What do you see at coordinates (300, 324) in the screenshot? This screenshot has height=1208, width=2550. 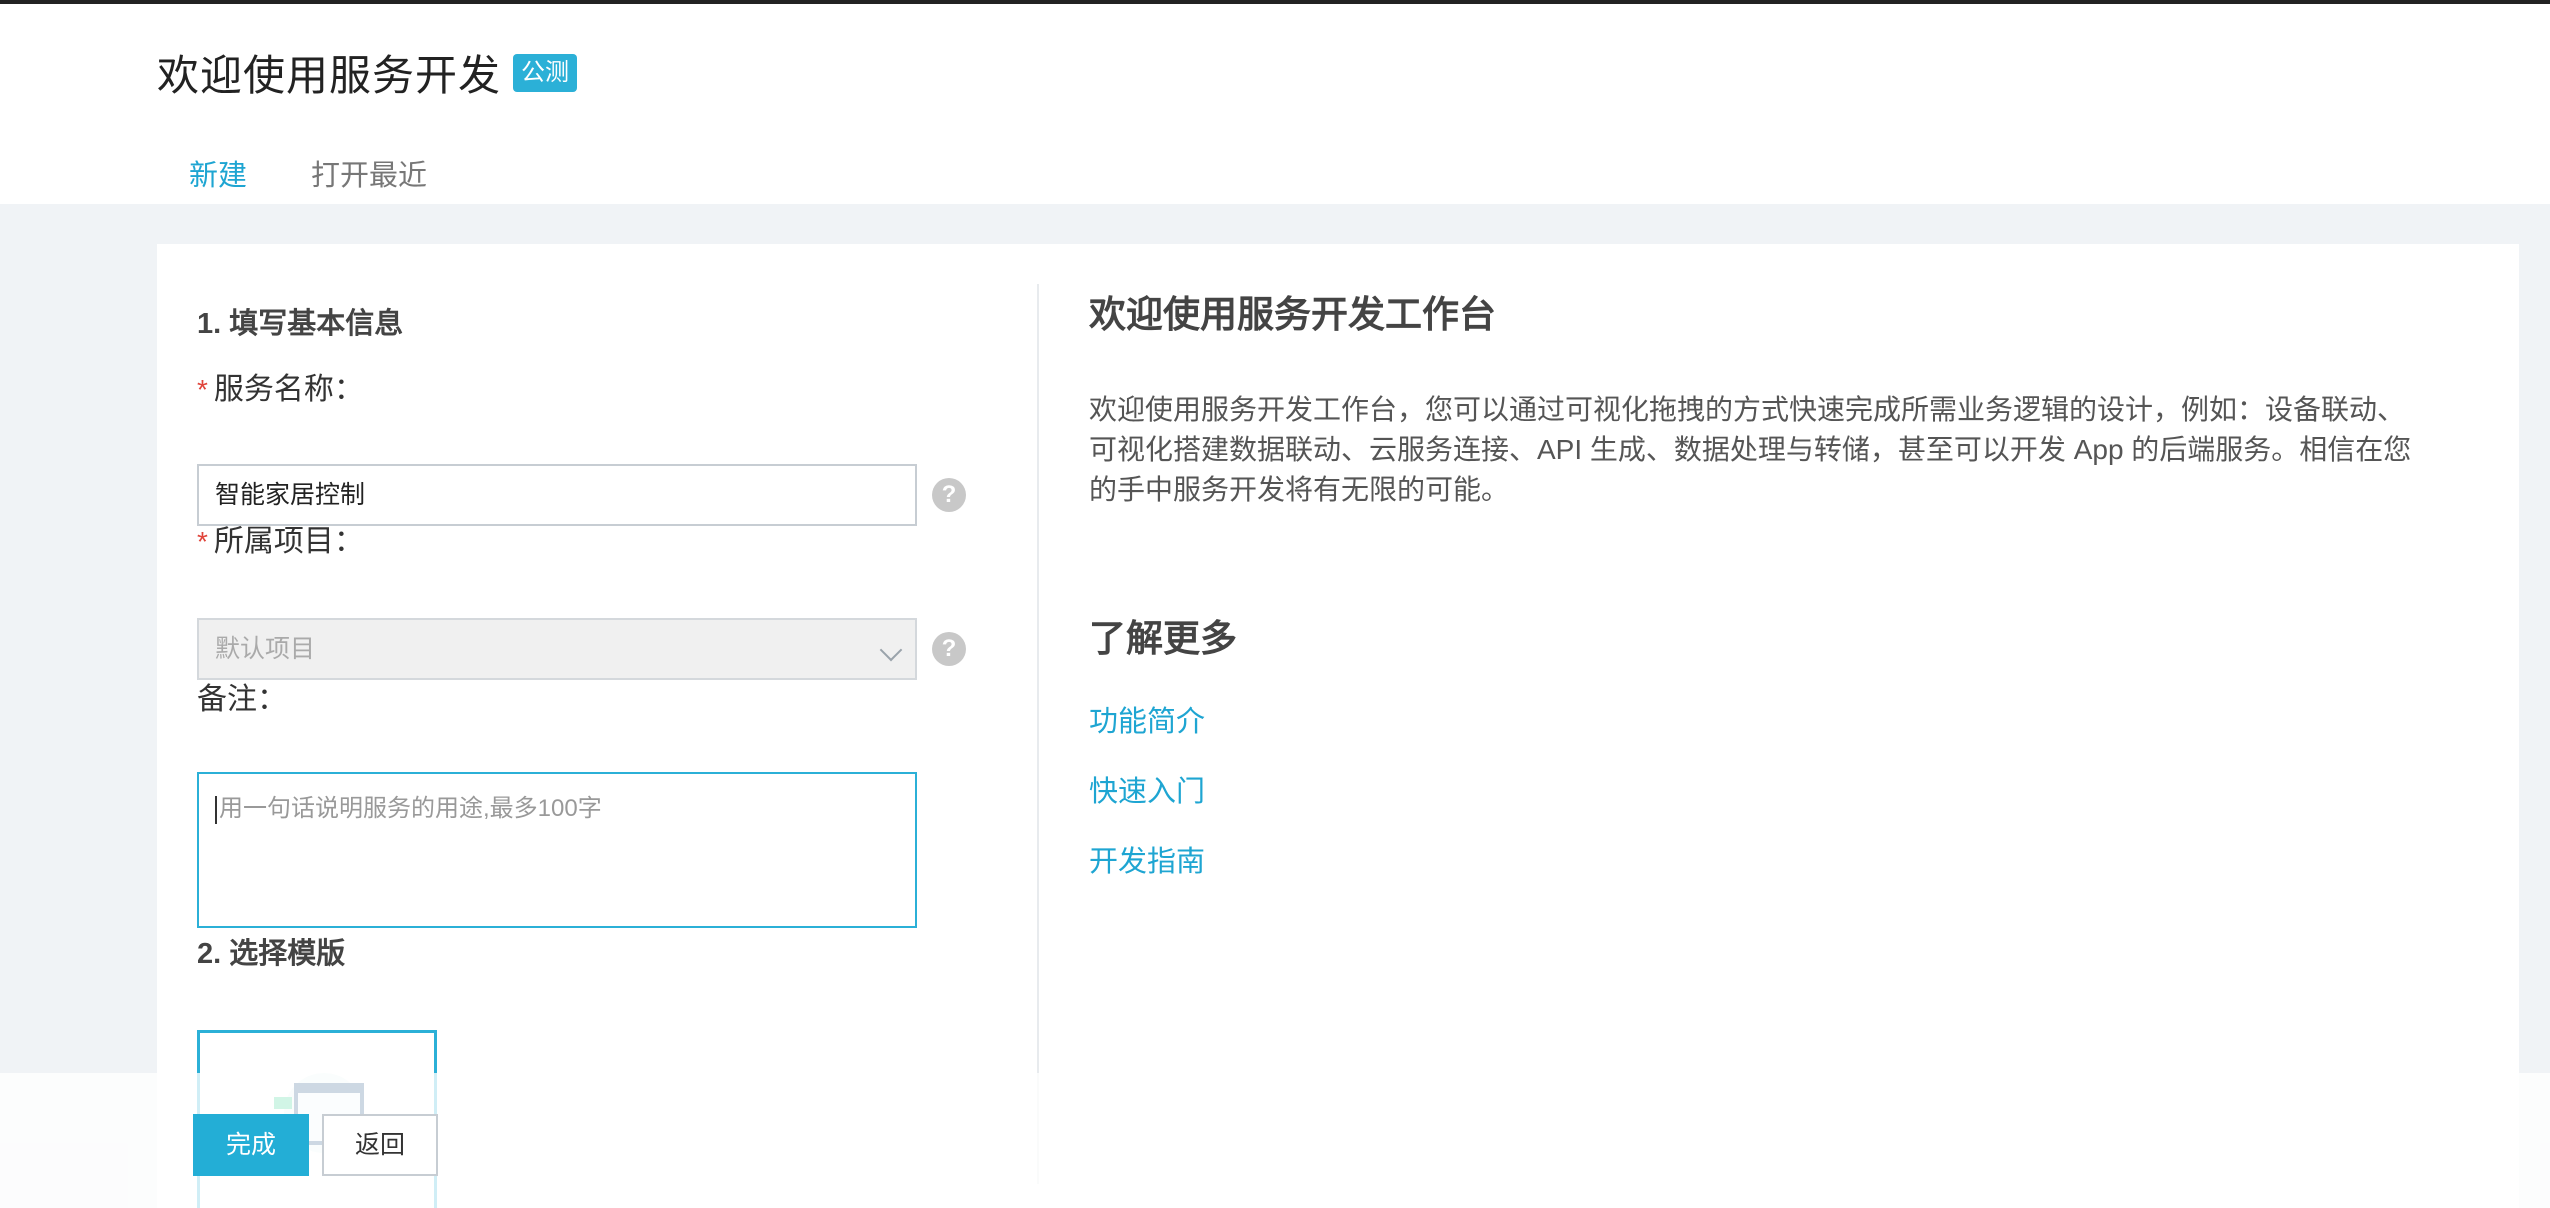 I see `section-basic-info-title: 1. 填写基本信息` at bounding box center [300, 324].